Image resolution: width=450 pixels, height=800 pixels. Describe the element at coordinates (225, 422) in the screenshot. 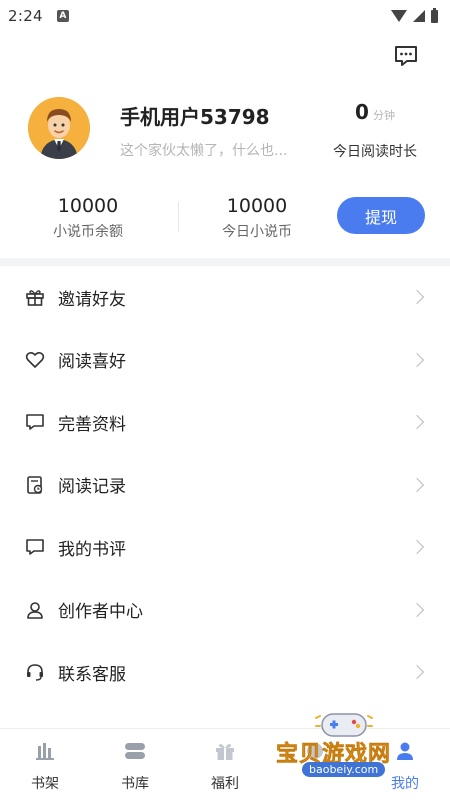

I see `menu-item-complete-profile: 完善资料` at that location.